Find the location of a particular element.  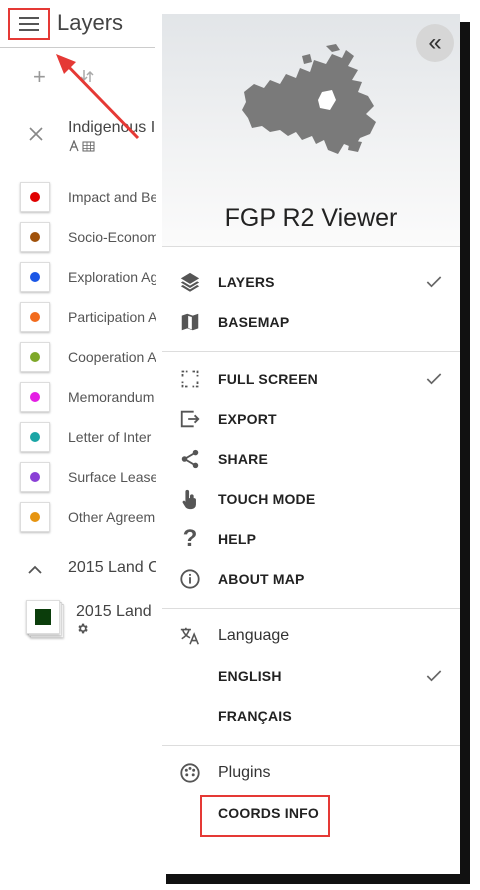

menu-item-label: TOUCH MODE is located at coordinates (267, 499).